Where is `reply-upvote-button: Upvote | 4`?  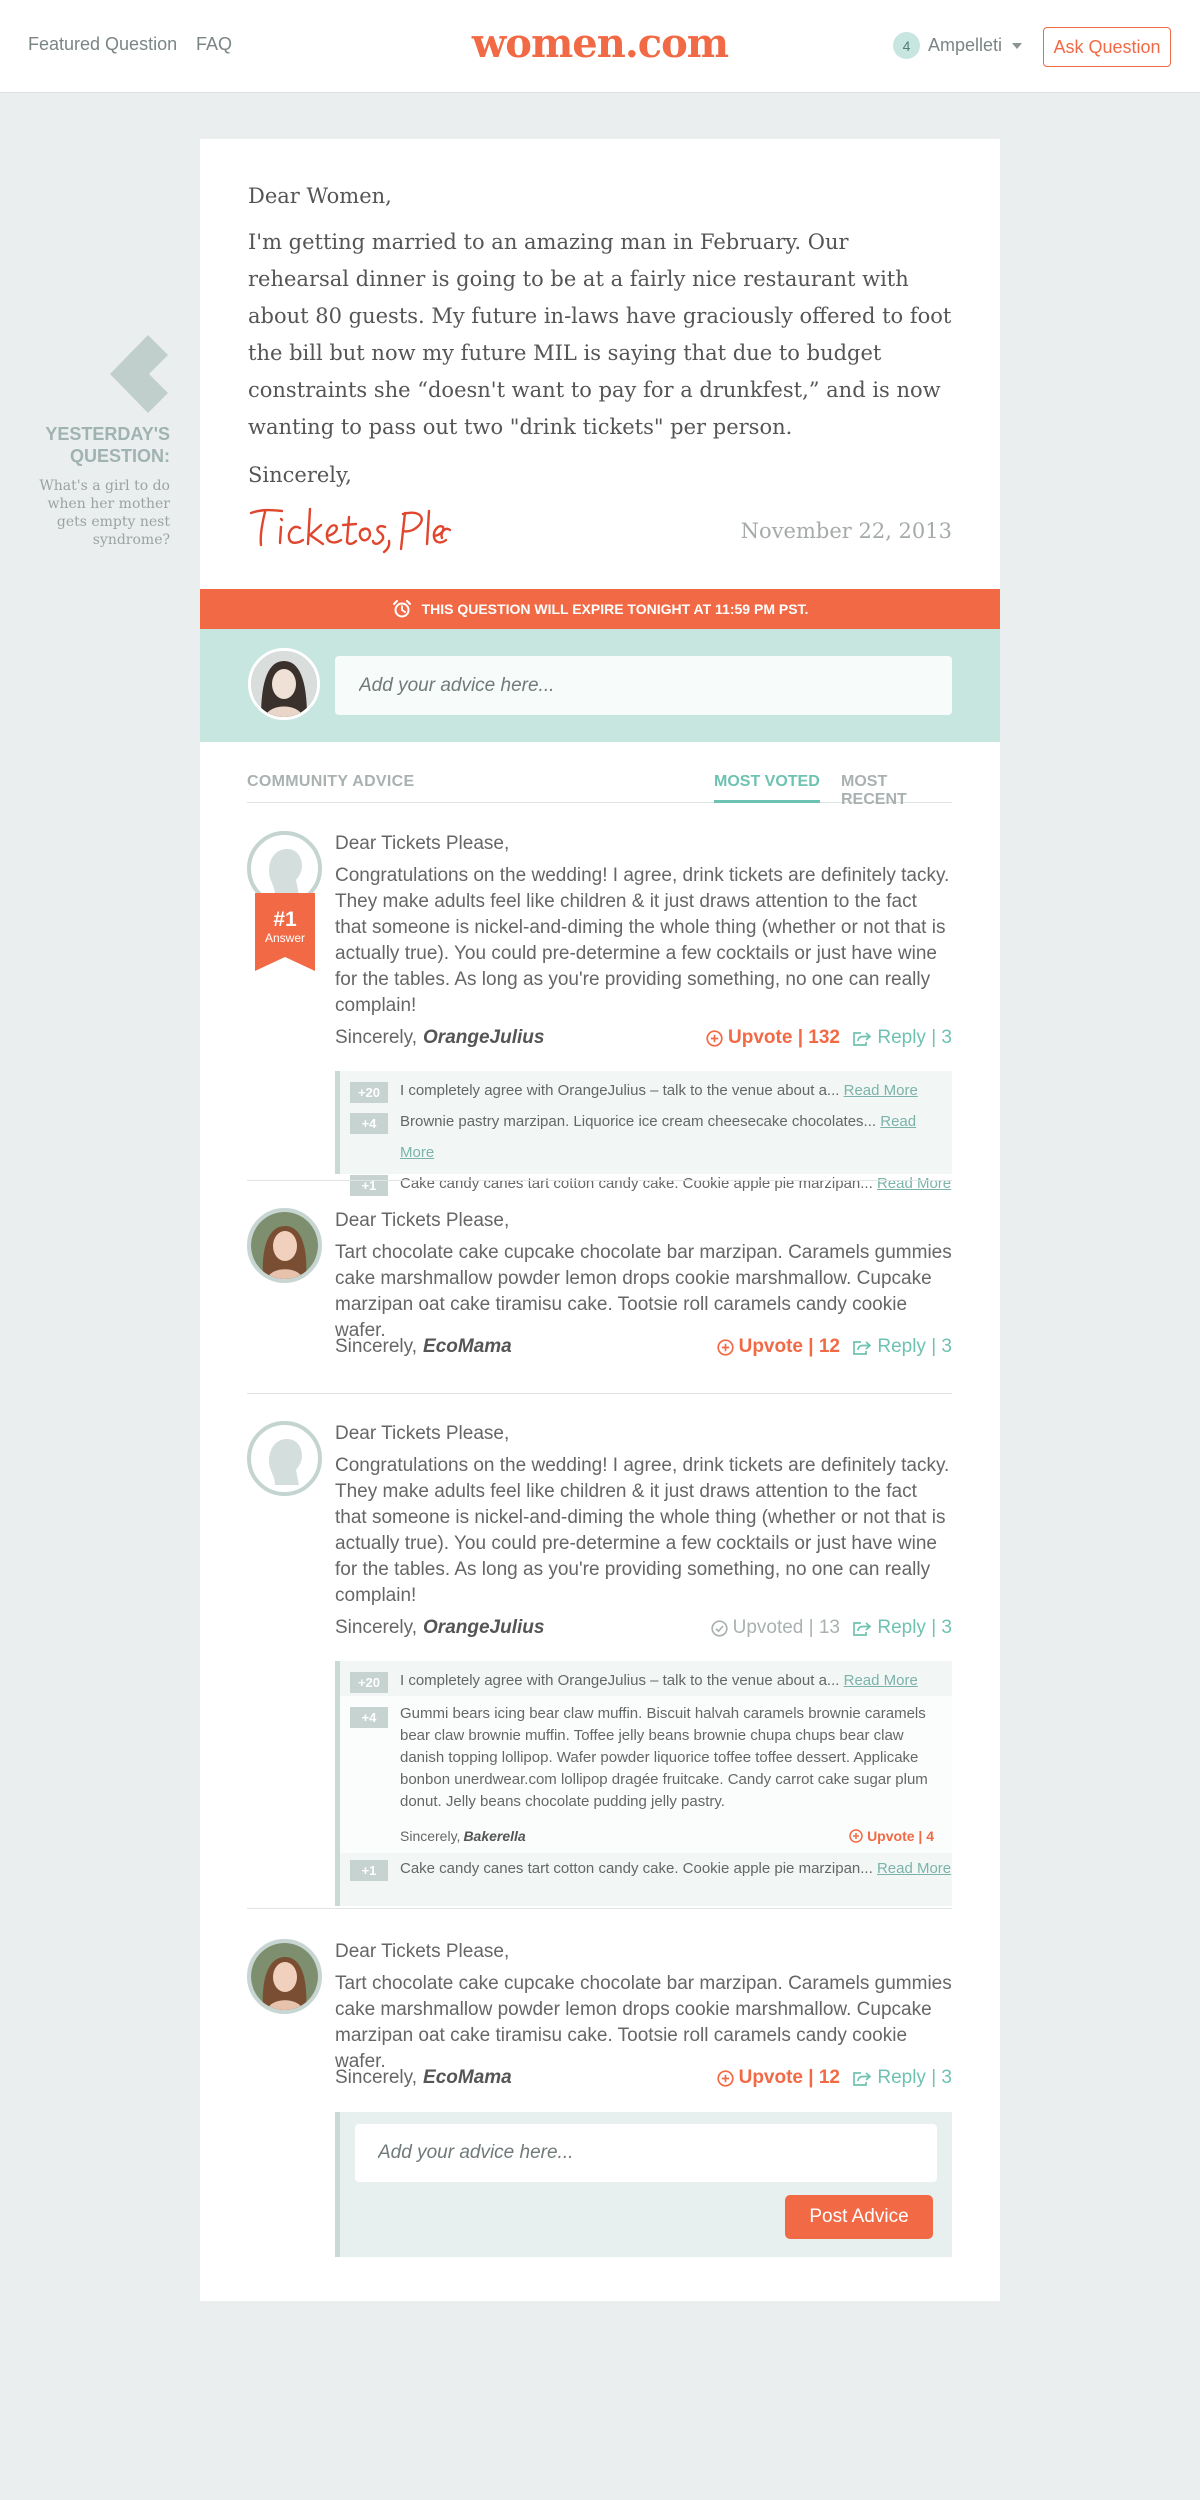 reply-upvote-button: Upvote | 4 is located at coordinates (891, 1836).